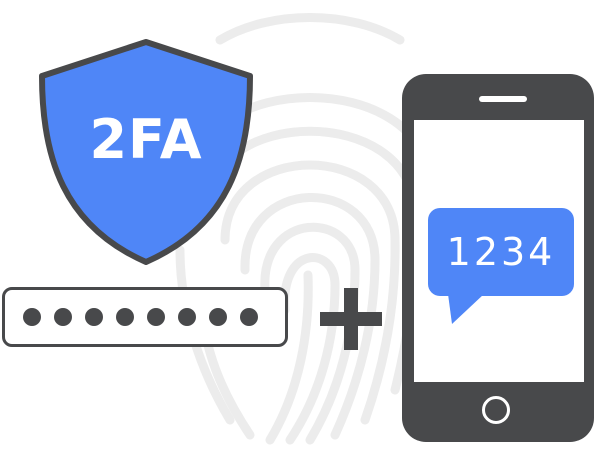 Image resolution: width=600 pixels, height=456 pixels. What do you see at coordinates (503, 99) in the screenshot?
I see `phone-speaker` at bounding box center [503, 99].